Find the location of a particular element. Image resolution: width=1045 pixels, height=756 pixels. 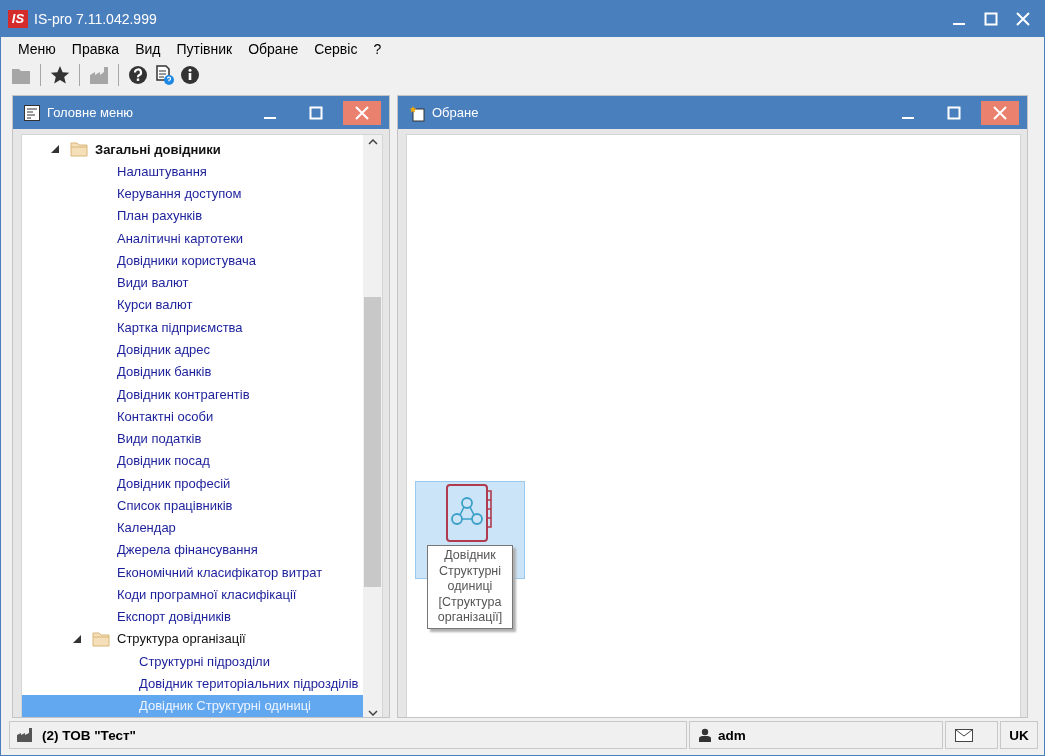

tree-item: План рахунків is located at coordinates (192, 216).